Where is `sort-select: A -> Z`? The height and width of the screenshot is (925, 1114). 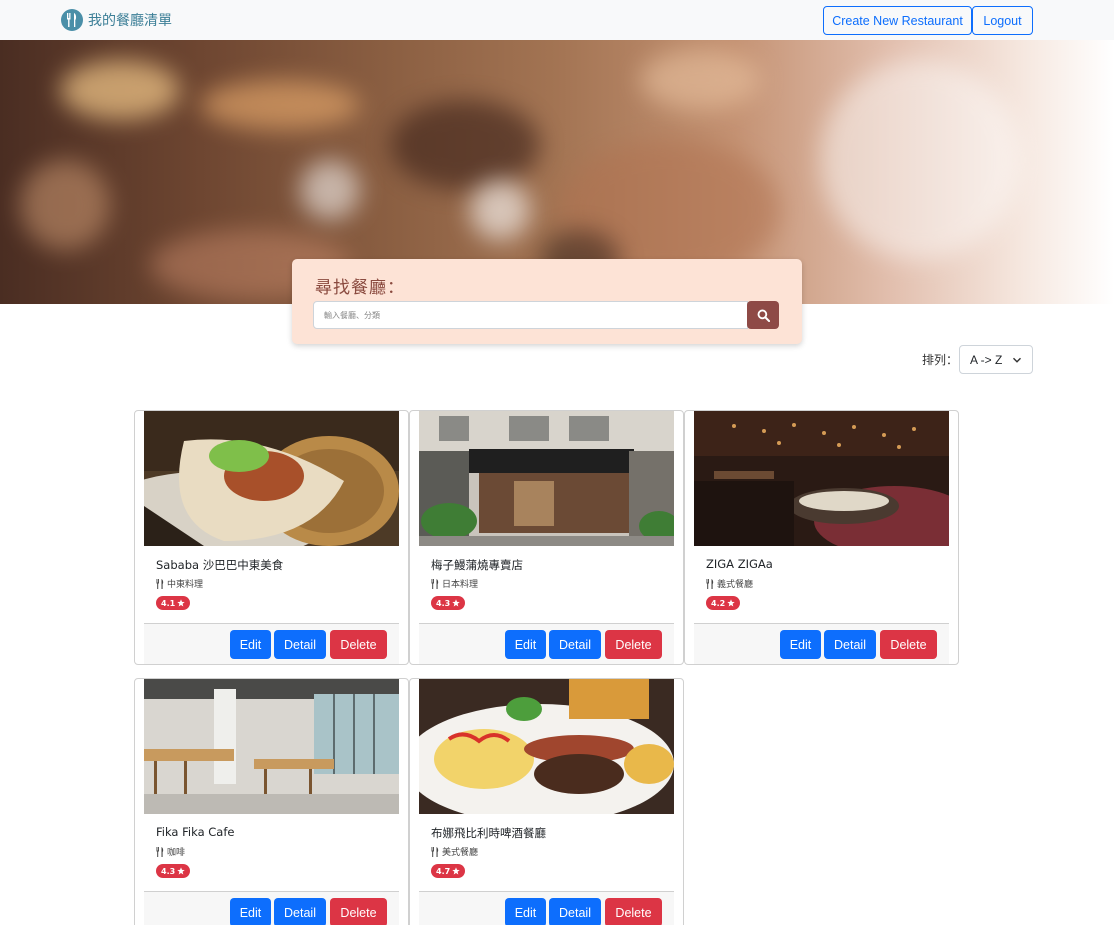 sort-select: A -> Z is located at coordinates (996, 359).